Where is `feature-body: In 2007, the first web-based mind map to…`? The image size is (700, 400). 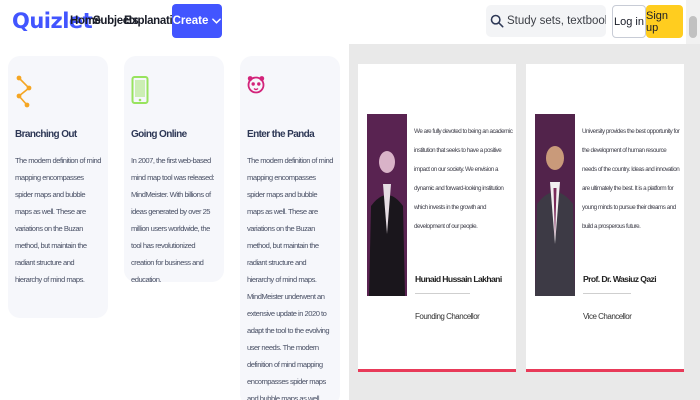 feature-body: In 2007, the first web-based mind map to… is located at coordinates (173, 220).